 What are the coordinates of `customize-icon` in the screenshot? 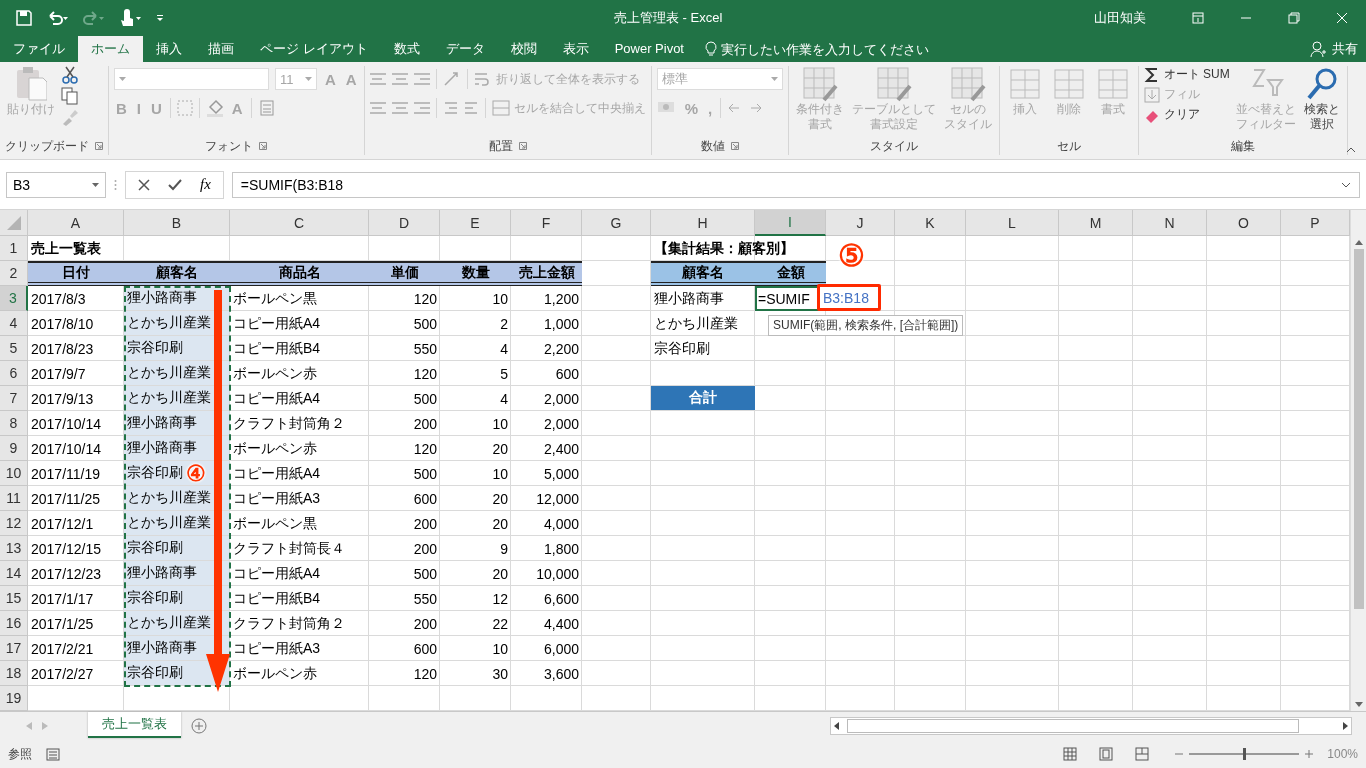 It's located at (160, 18).